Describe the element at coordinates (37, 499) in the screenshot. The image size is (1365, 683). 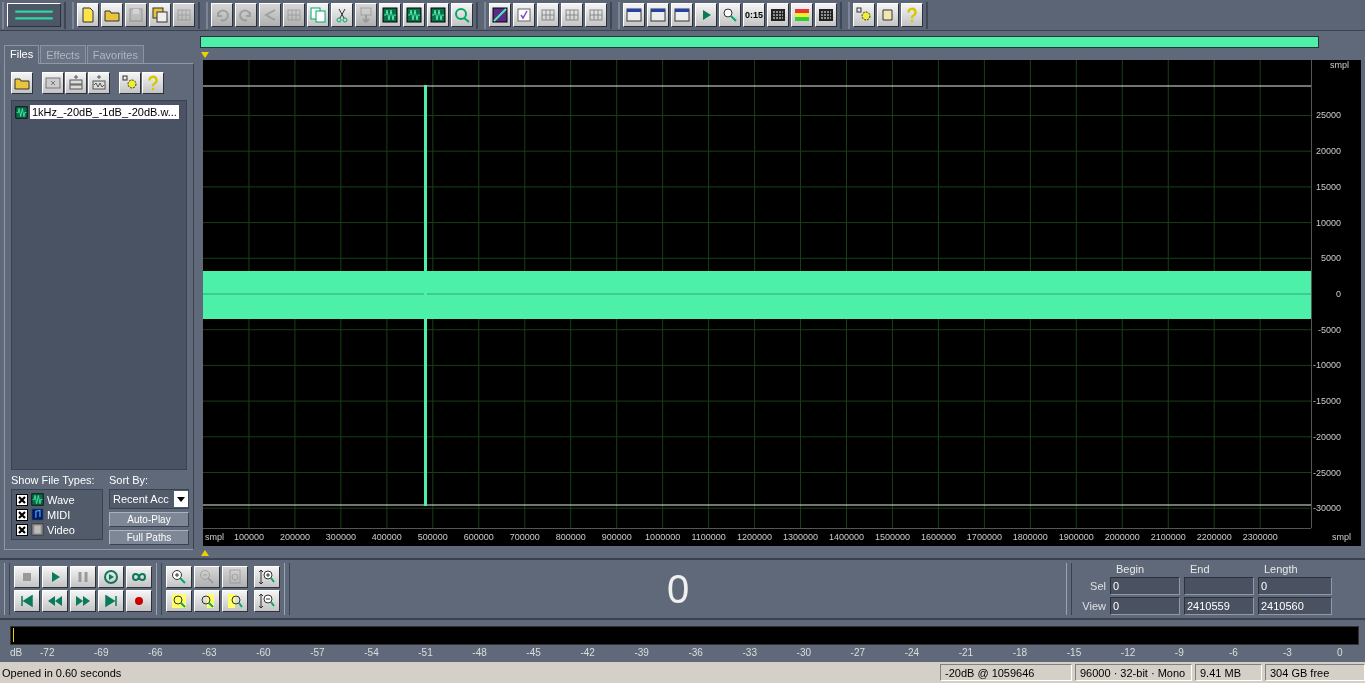
I see `waveform-icon` at that location.